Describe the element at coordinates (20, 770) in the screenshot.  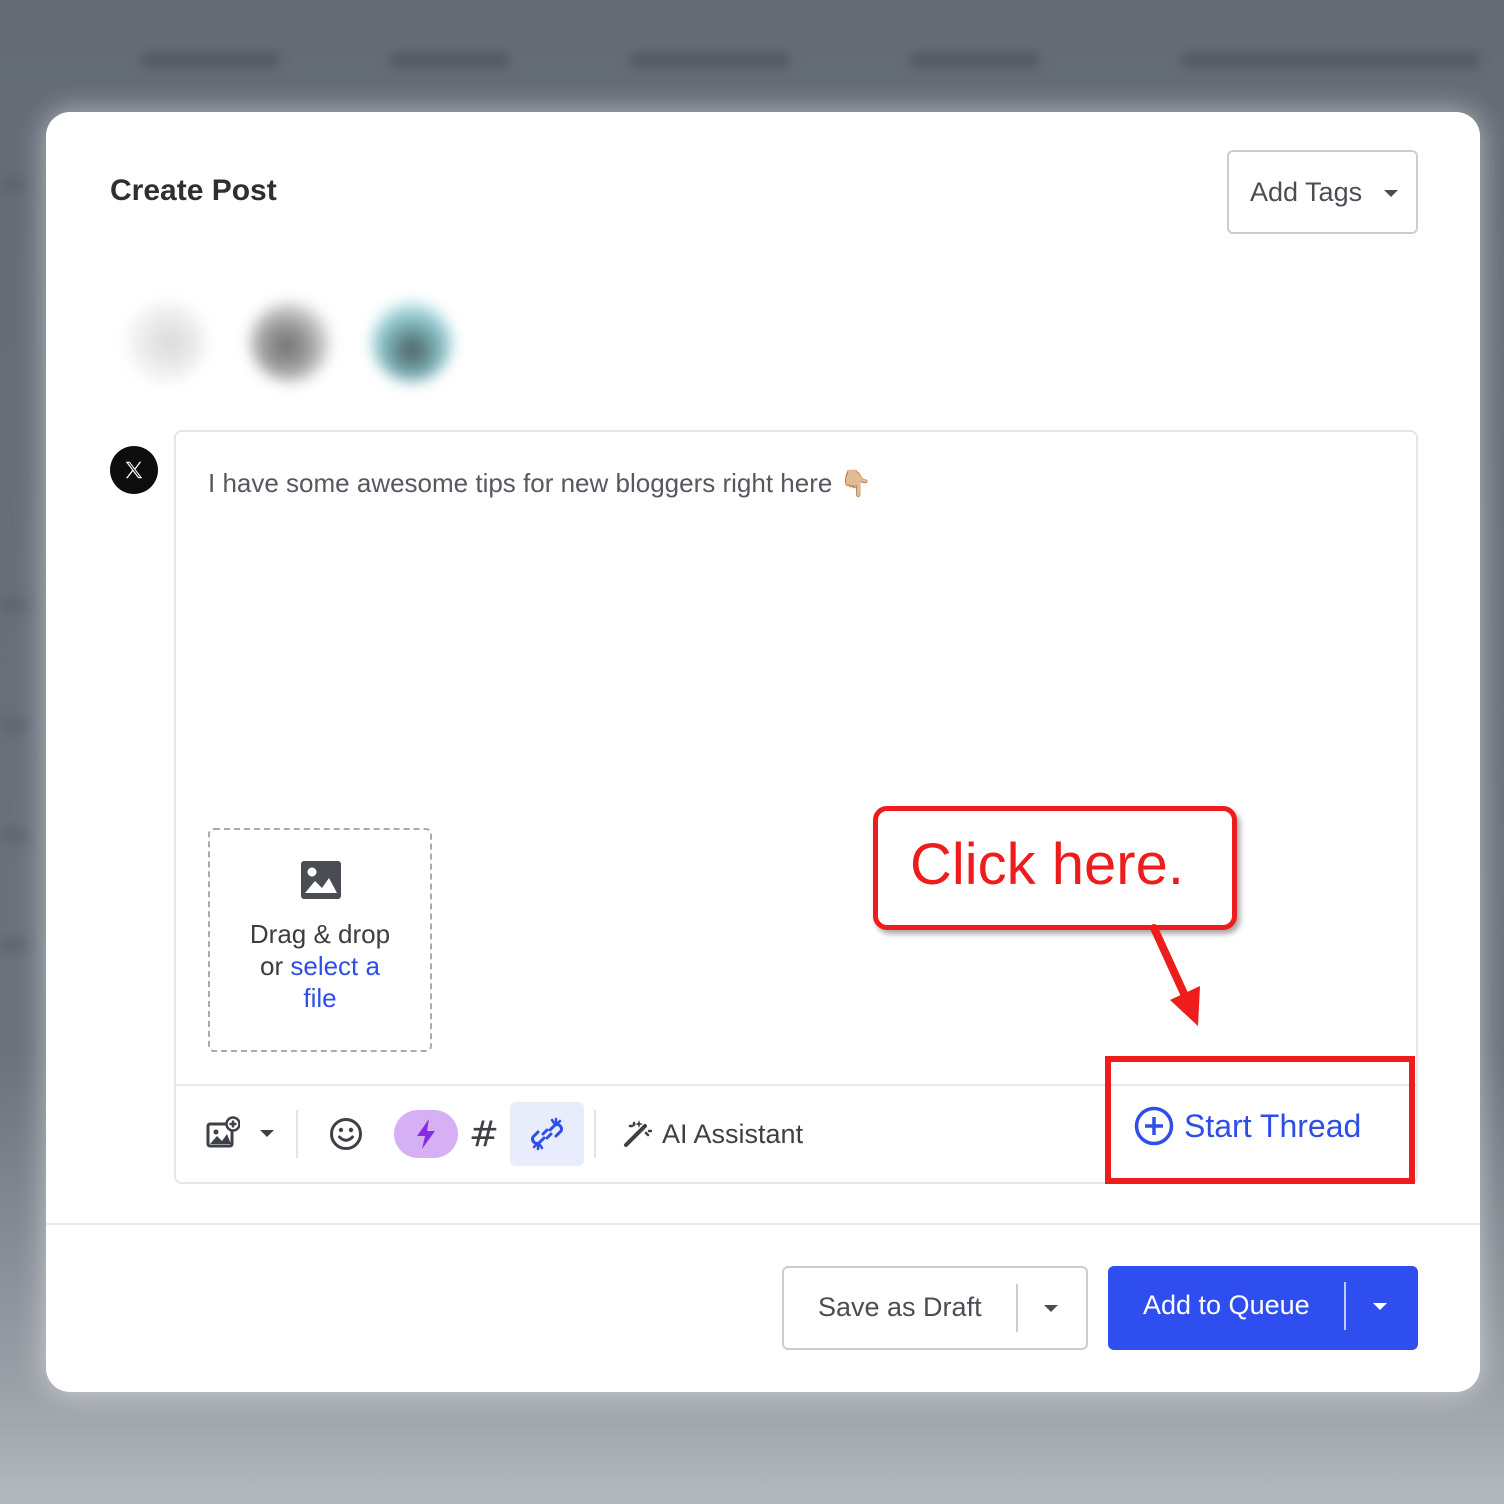
I see `background-sidebar-blurred` at that location.